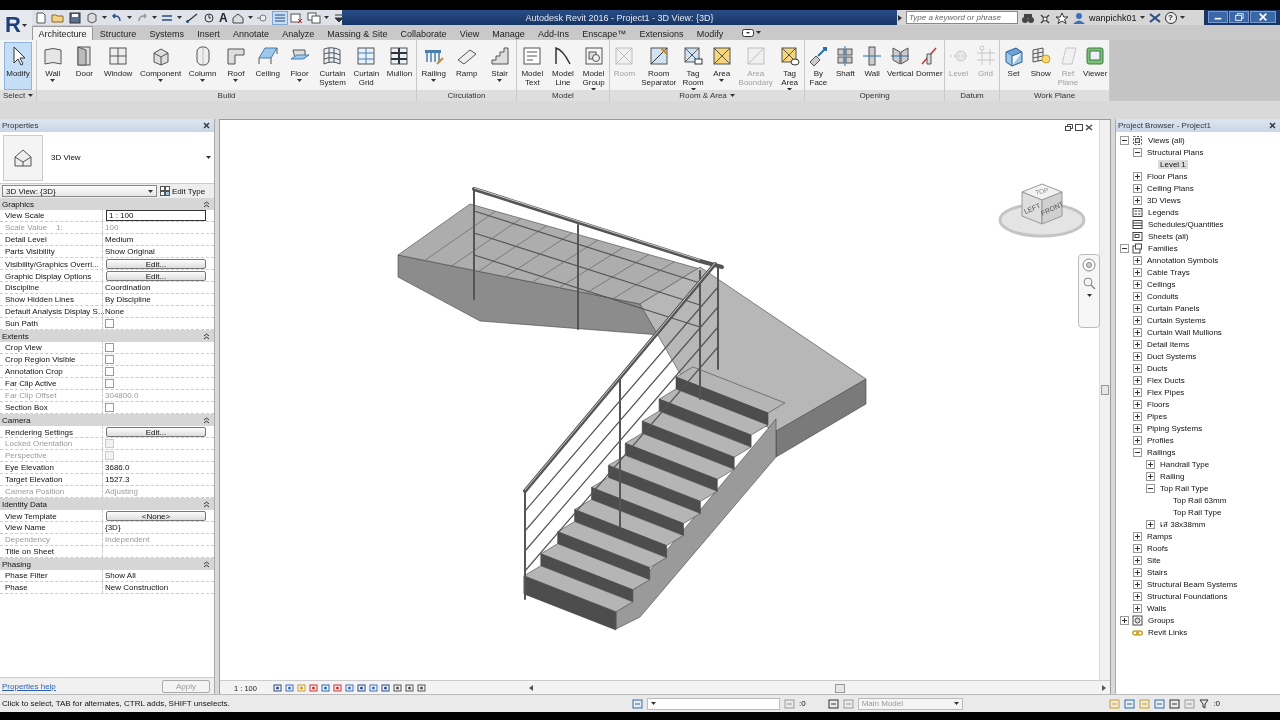  I want to click on tree-item: Pipes, so click(1157, 416).